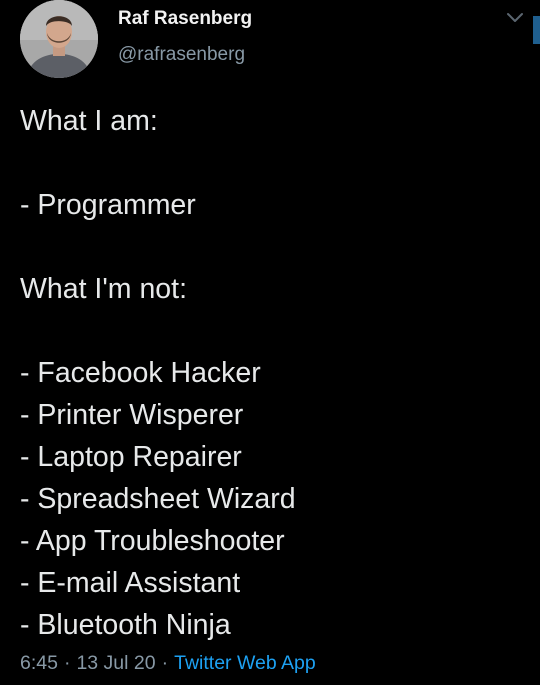 This screenshot has height=685, width=540. Describe the element at coordinates (89, 121) in the screenshot. I see `tweet-line: What I am:` at that location.